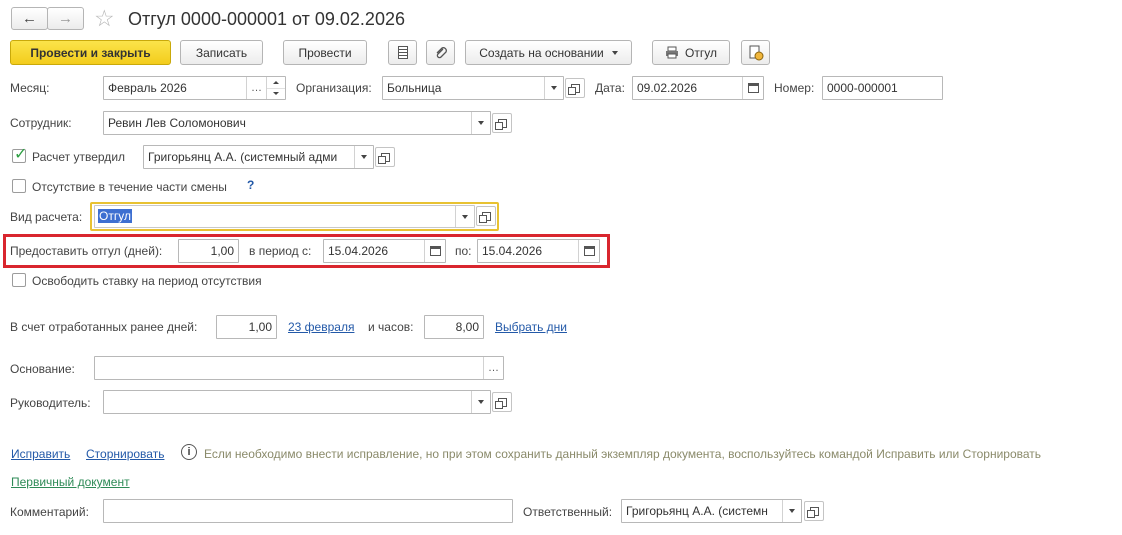  I want to click on print-button: Отгул, so click(691, 52).